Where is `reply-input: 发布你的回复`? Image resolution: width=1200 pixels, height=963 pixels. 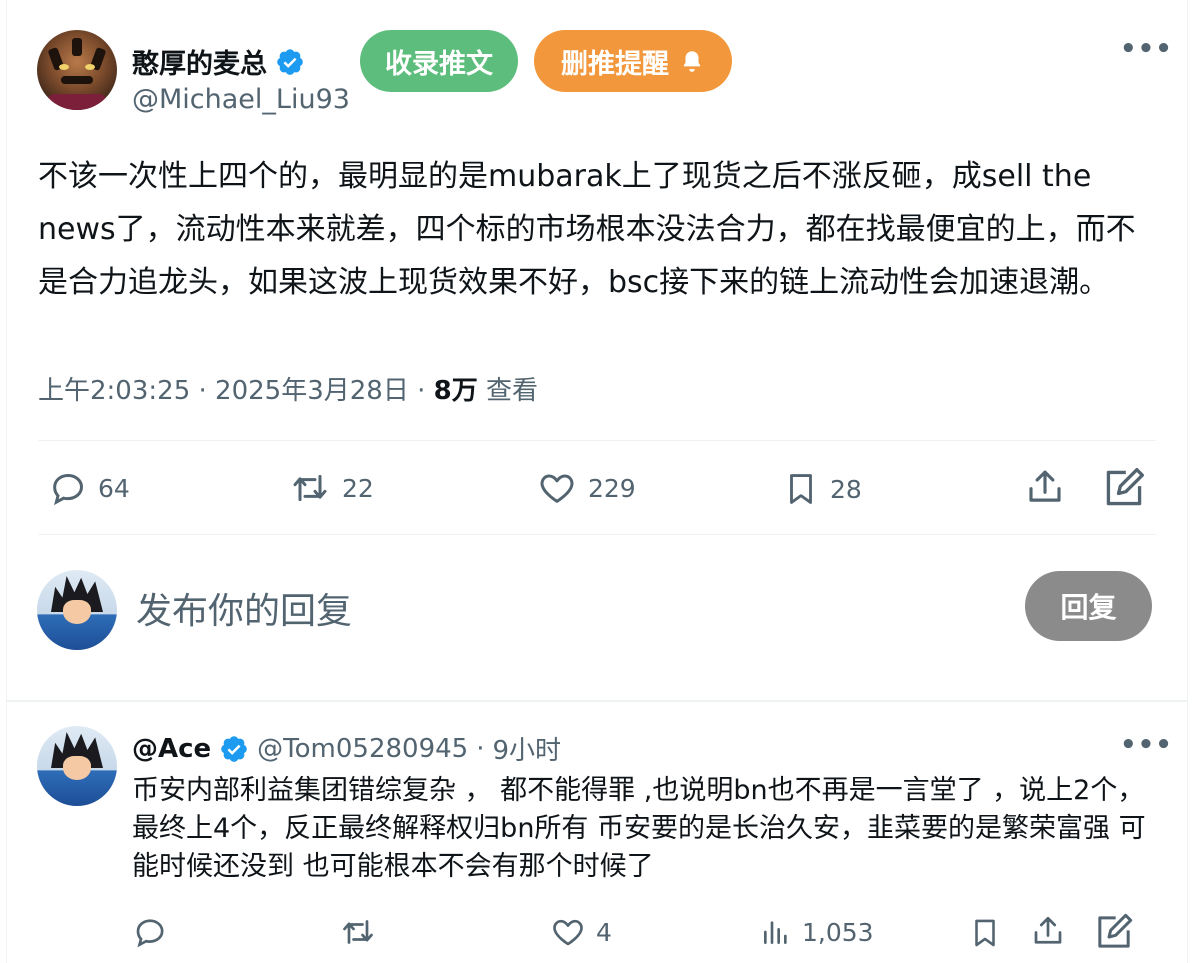 reply-input: 发布你的回复 is located at coordinates (244, 608).